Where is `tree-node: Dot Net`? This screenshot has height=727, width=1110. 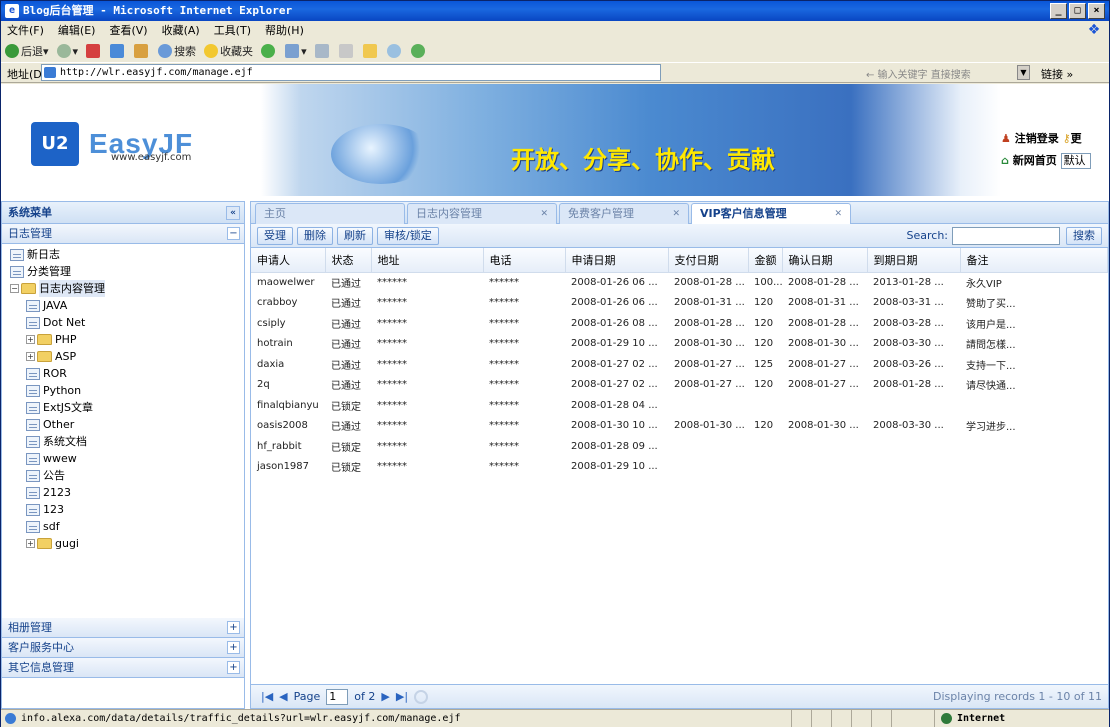
tree-node: Dot Net is located at coordinates (123, 322).